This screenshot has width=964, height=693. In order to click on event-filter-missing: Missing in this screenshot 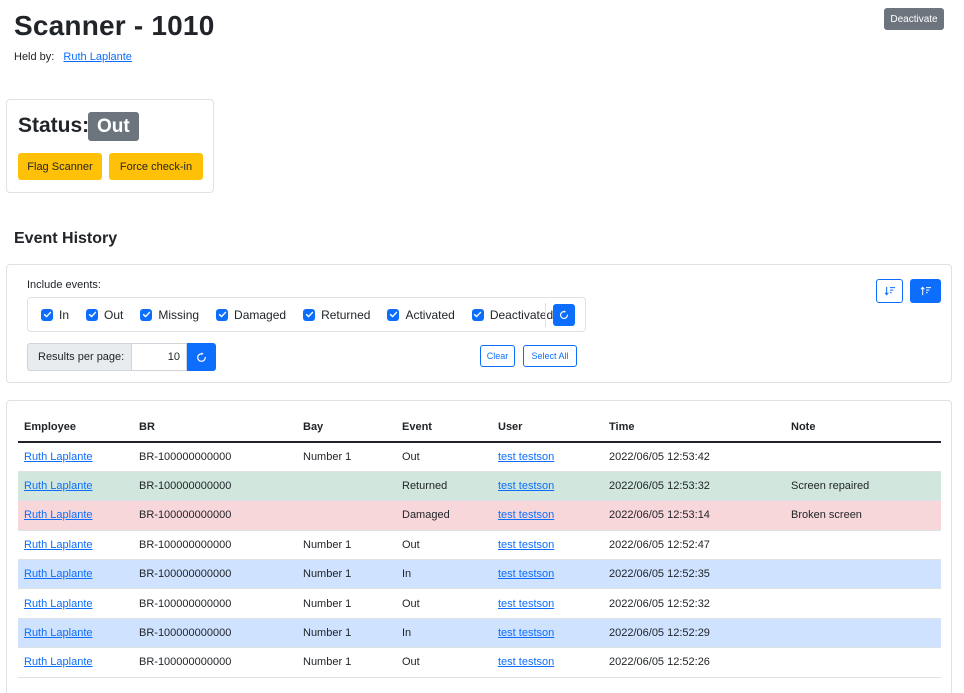, I will do `click(169, 315)`.